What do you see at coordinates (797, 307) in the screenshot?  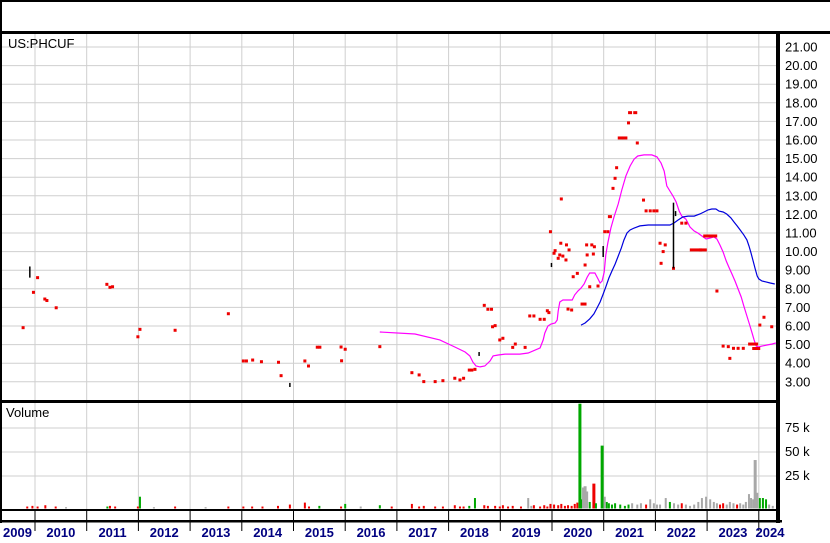 I see `price-axis-label: 7.00` at bounding box center [797, 307].